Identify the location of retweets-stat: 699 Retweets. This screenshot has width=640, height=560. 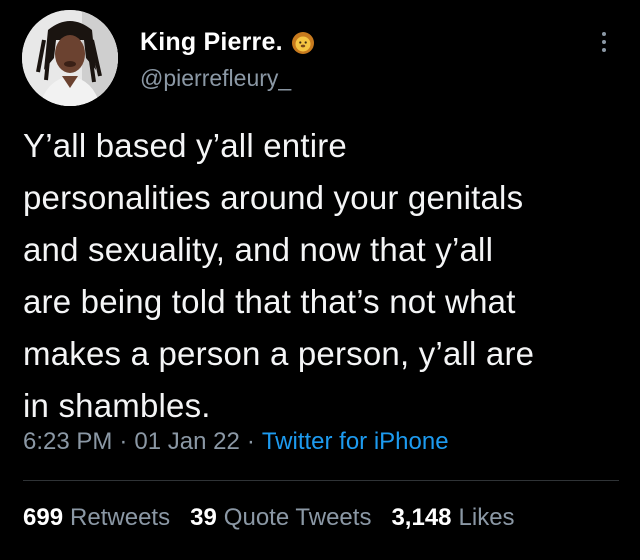
(96, 518).